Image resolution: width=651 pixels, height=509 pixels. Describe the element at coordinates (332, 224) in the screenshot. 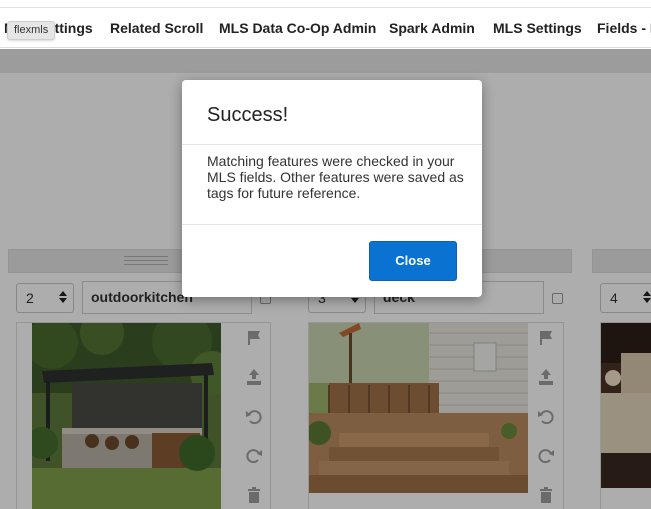

I see `modal-footer-divider` at that location.